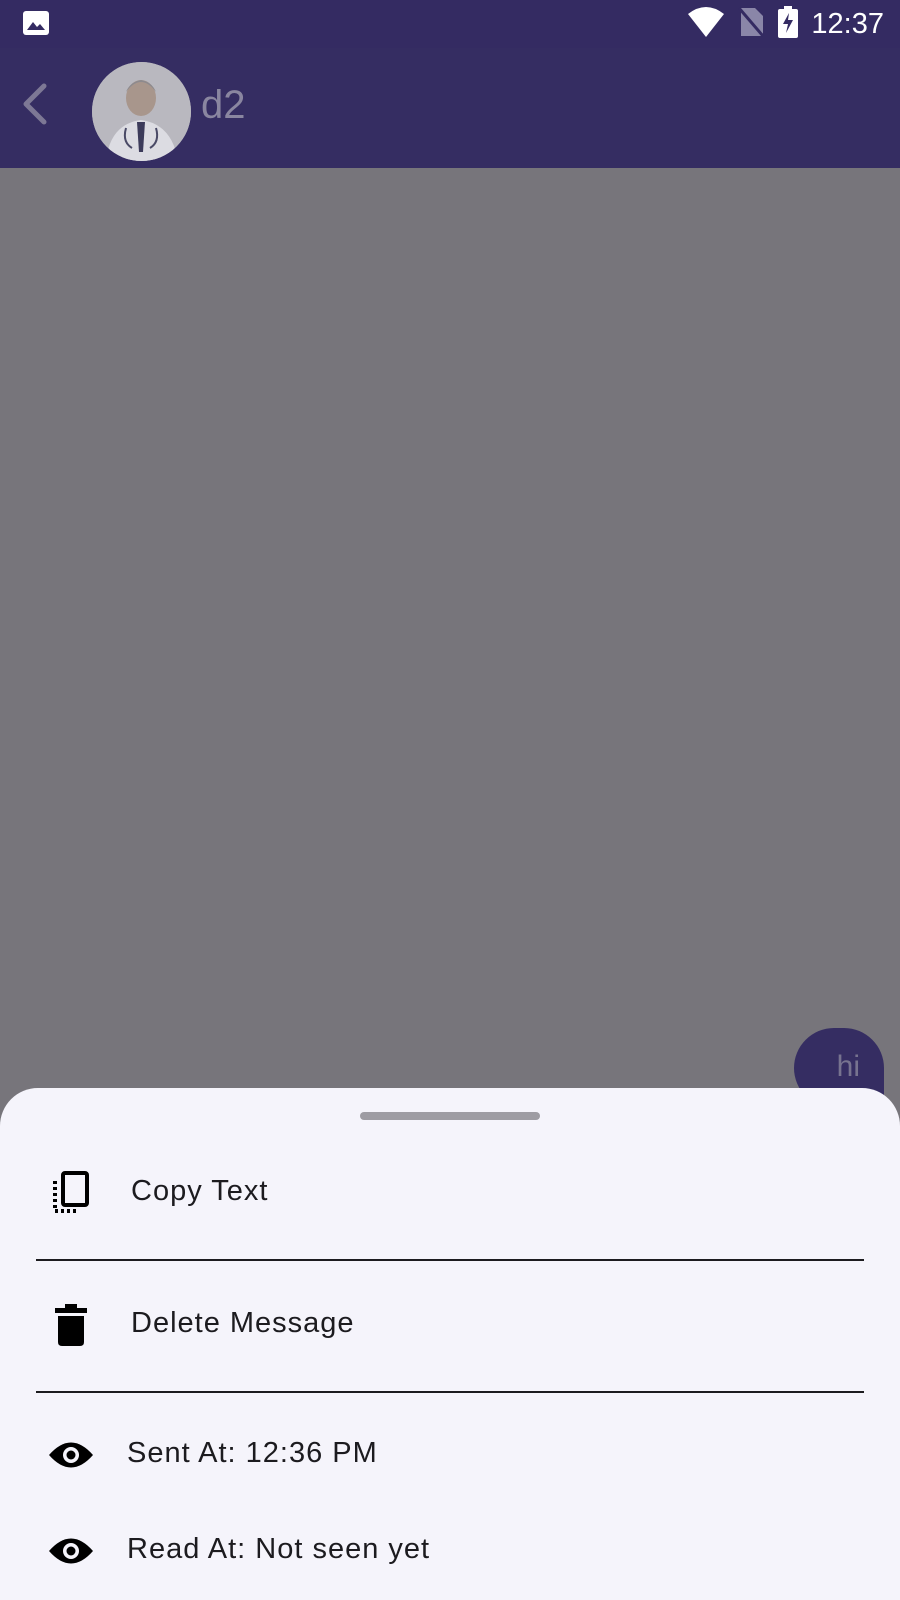  Describe the element at coordinates (243, 1323) in the screenshot. I see `delete-message-label: Delete Message` at that location.